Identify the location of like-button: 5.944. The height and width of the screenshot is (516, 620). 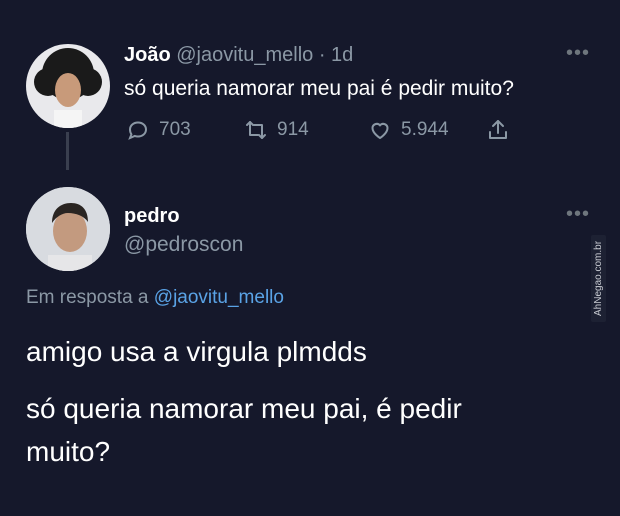
(408, 130).